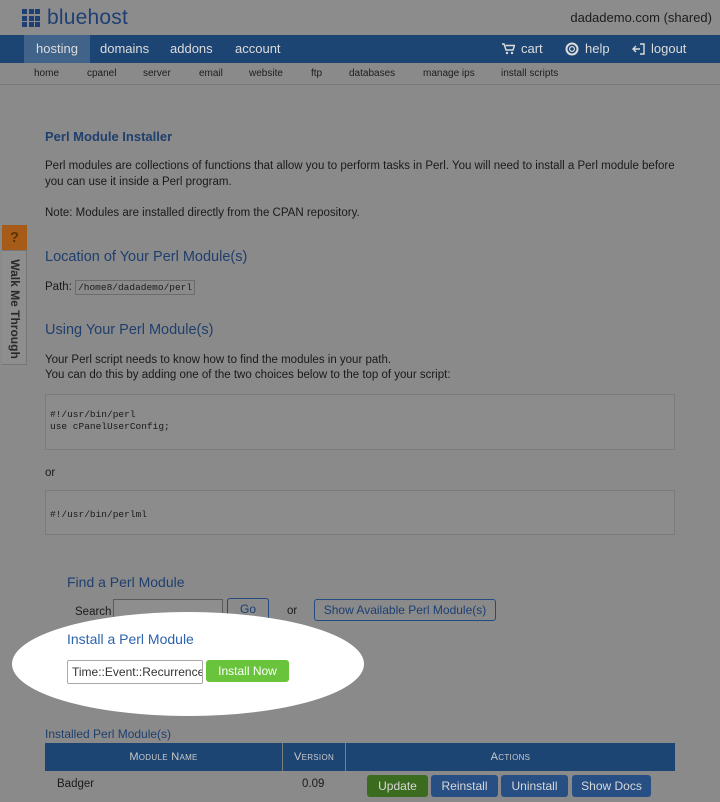  I want to click on nav-cart: cart, so click(522, 49).